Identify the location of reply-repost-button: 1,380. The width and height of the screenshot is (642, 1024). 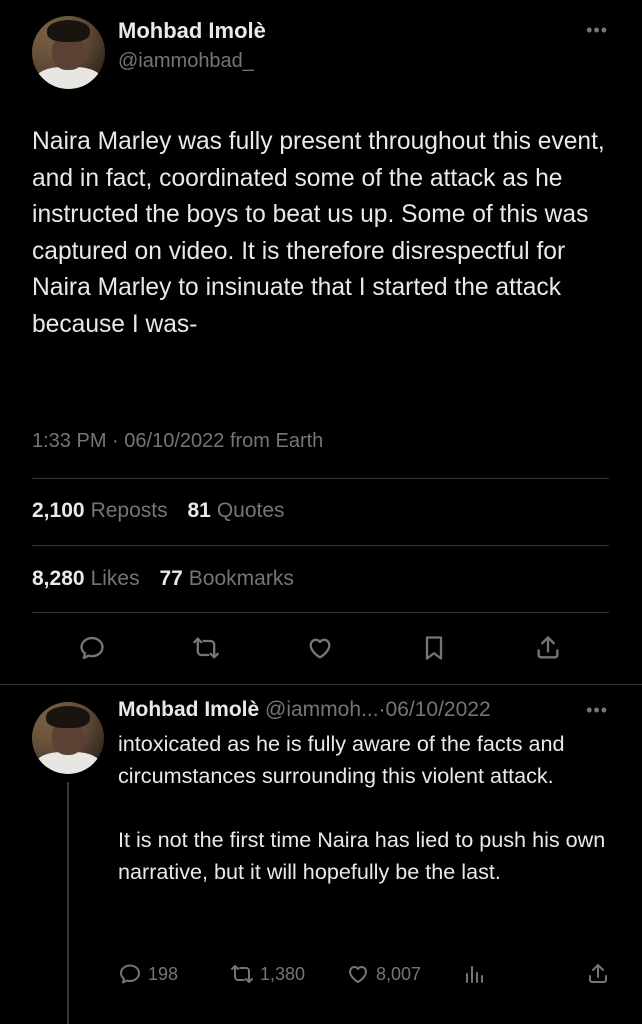
(267, 974).